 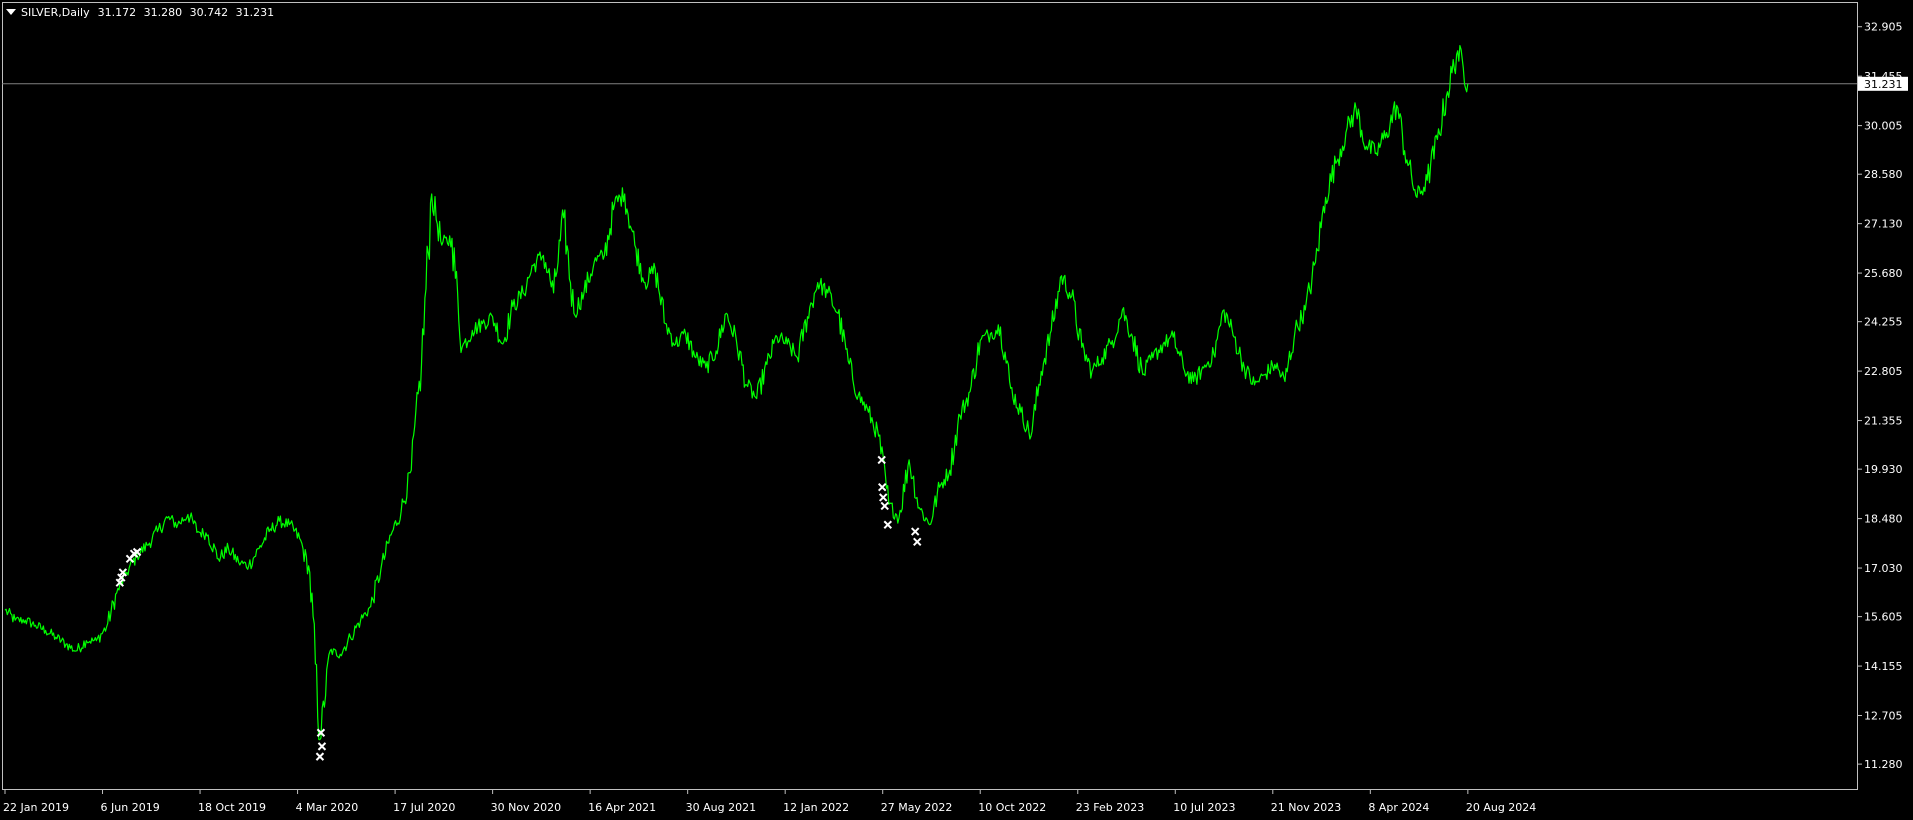 I want to click on x-tick-label: 8 Apr 2024, so click(x=1398, y=807).